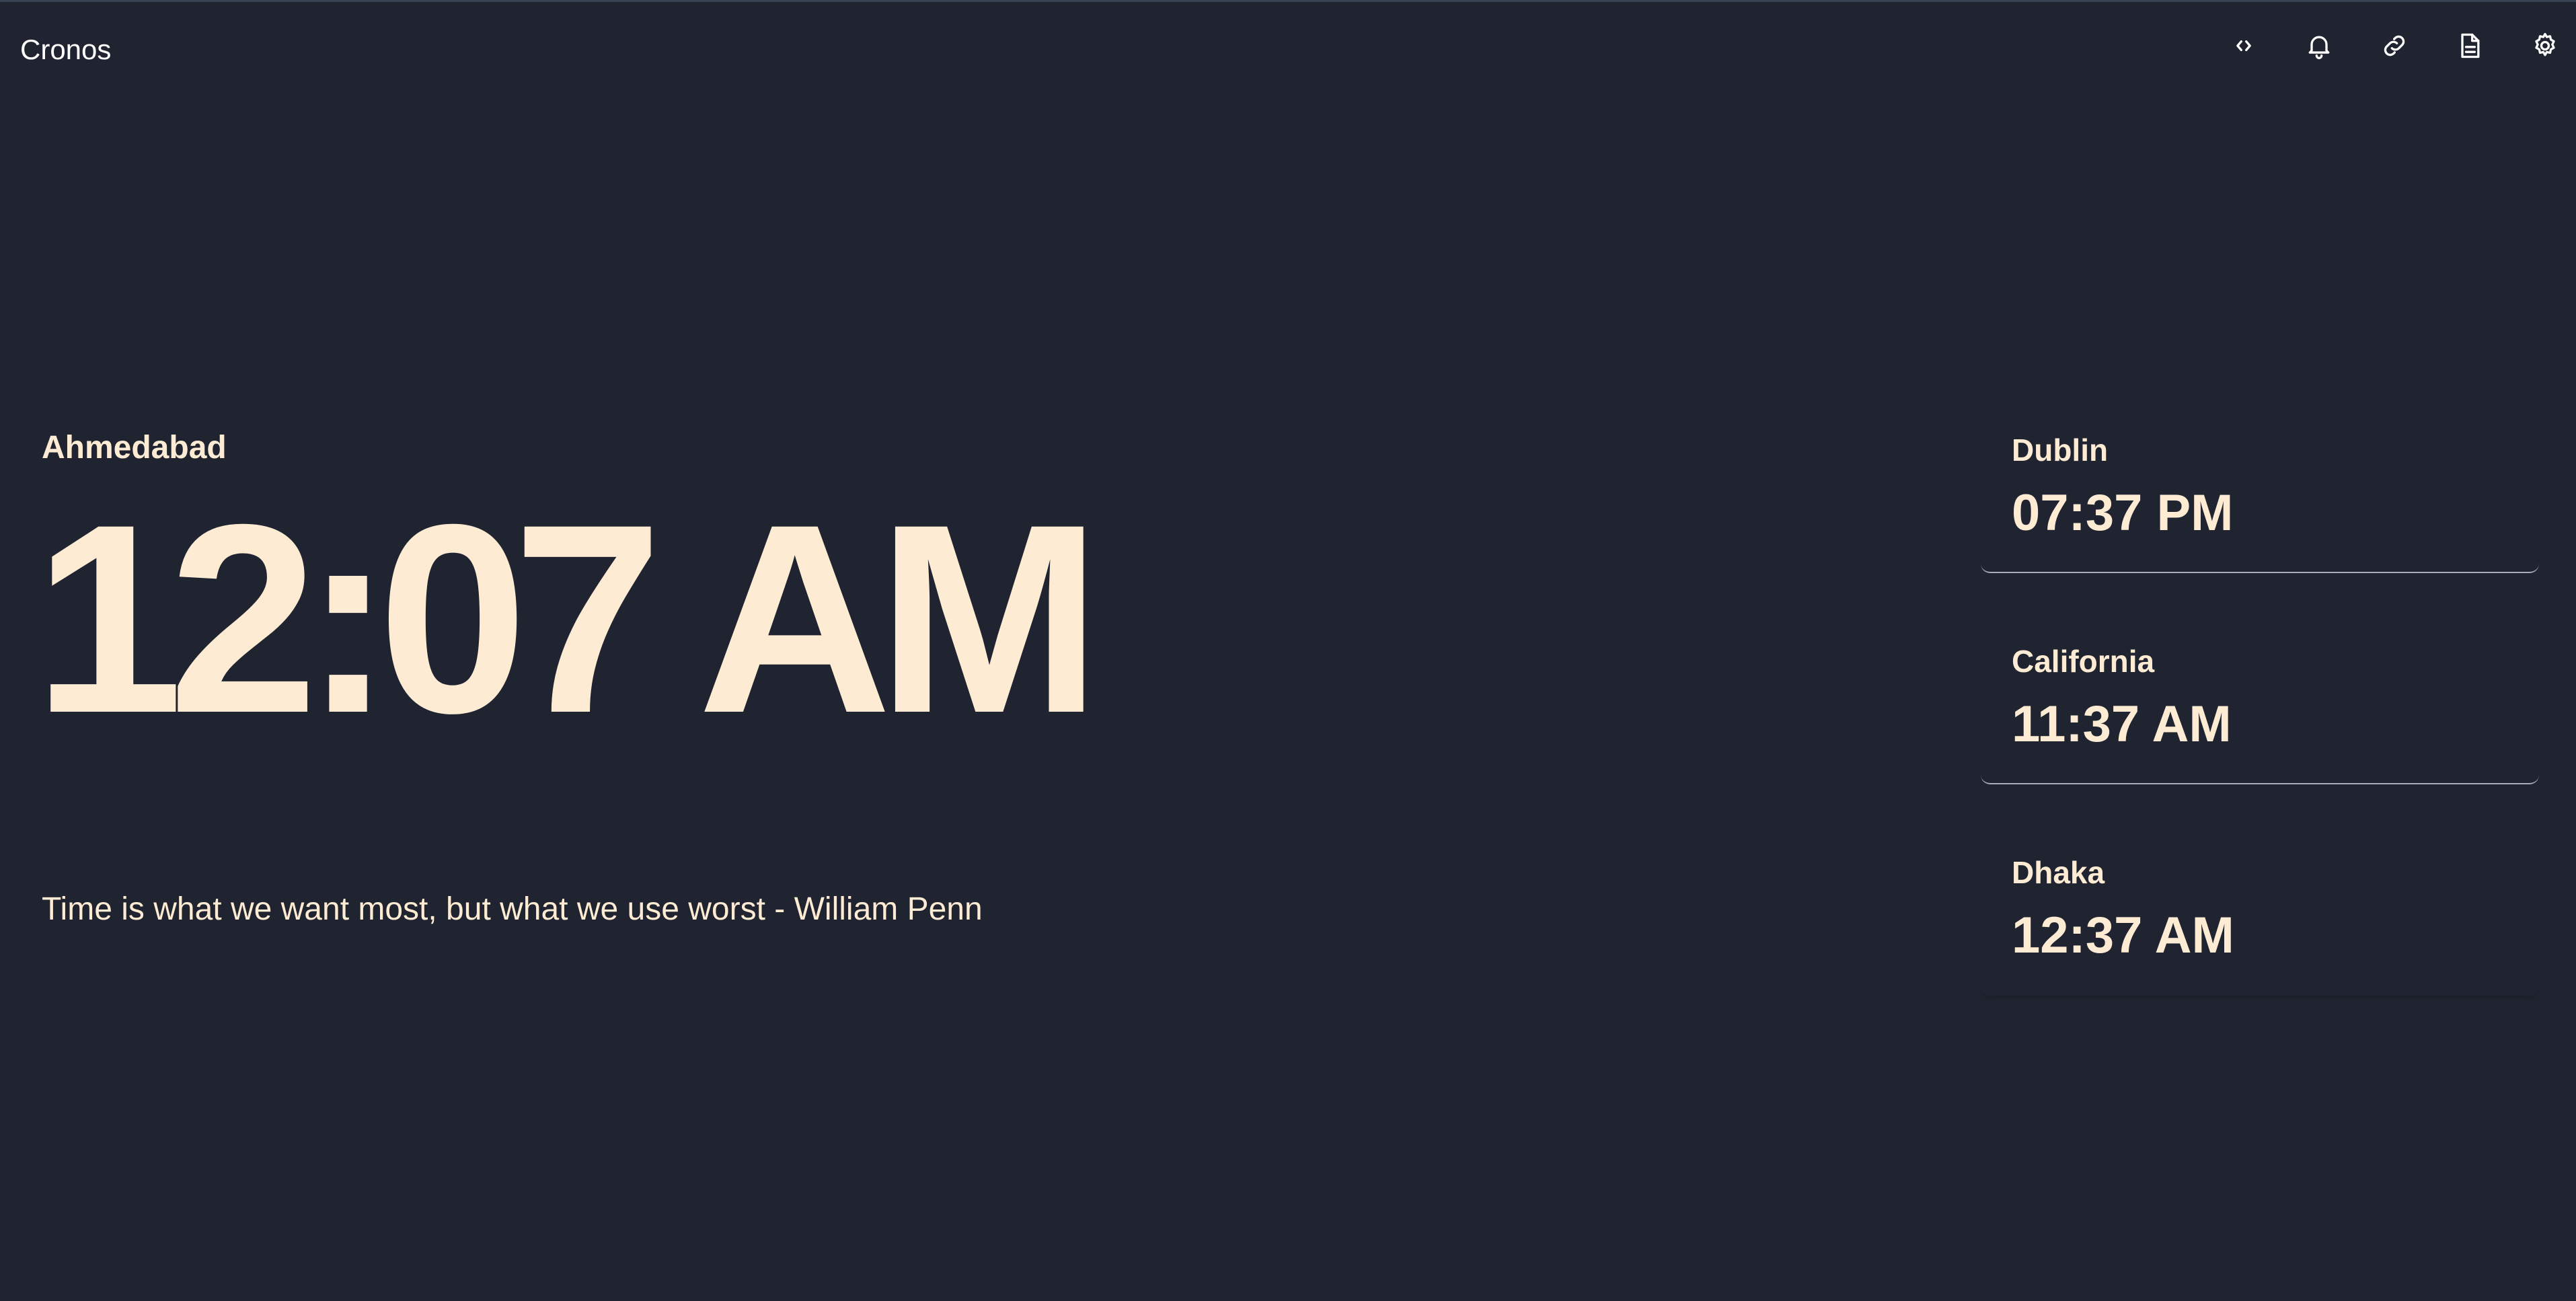  Describe the element at coordinates (2060, 450) in the screenshot. I see `timezone-city: Dublin` at that location.